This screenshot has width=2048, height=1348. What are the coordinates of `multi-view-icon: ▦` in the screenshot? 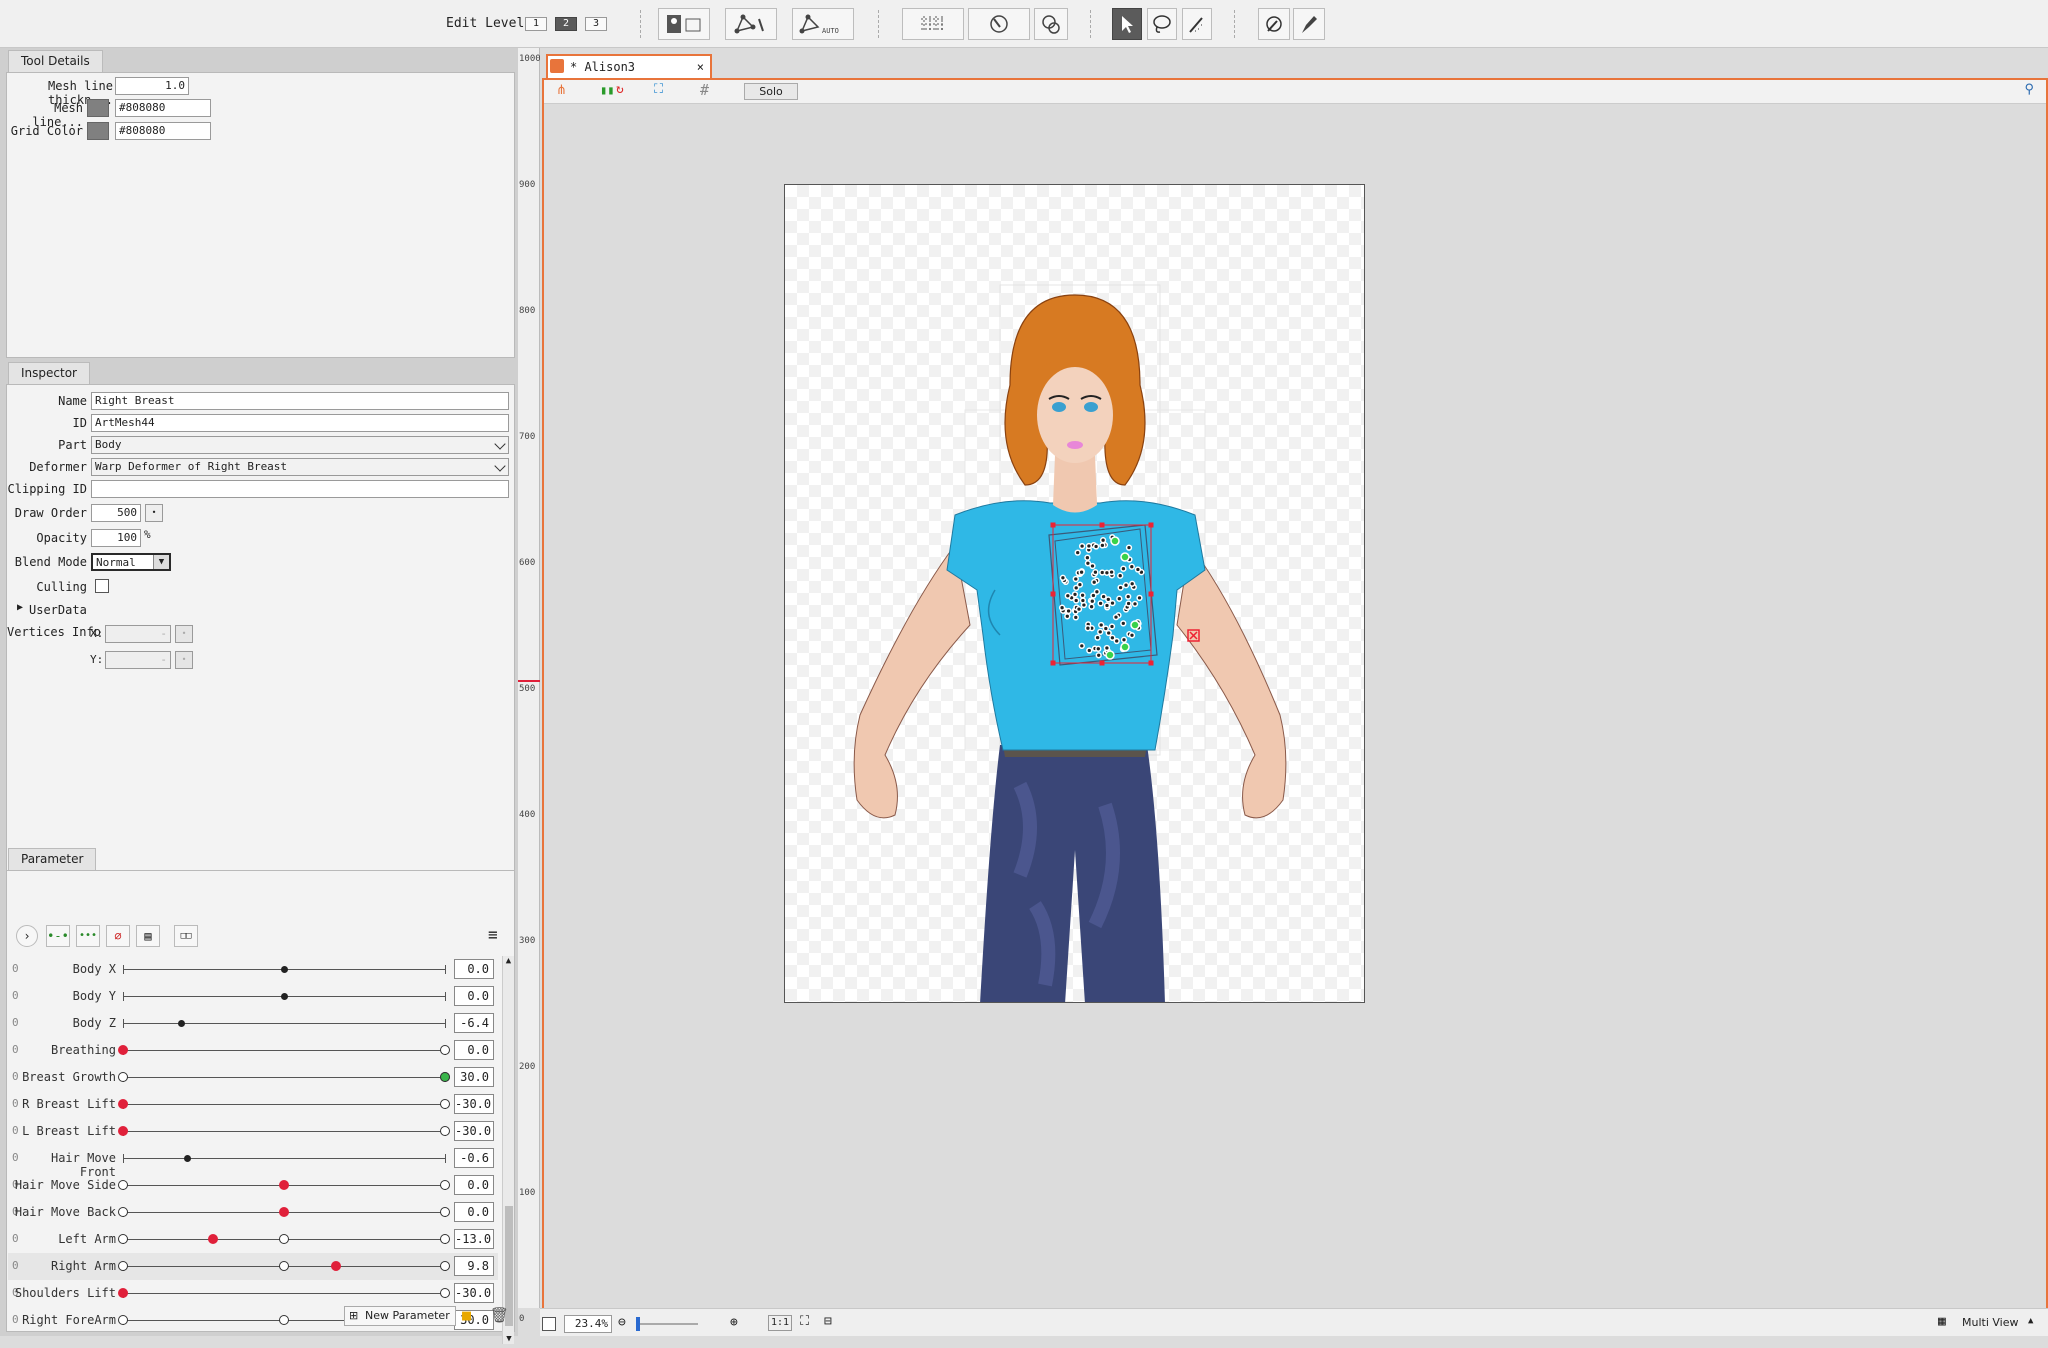 It's located at (1942, 1321).